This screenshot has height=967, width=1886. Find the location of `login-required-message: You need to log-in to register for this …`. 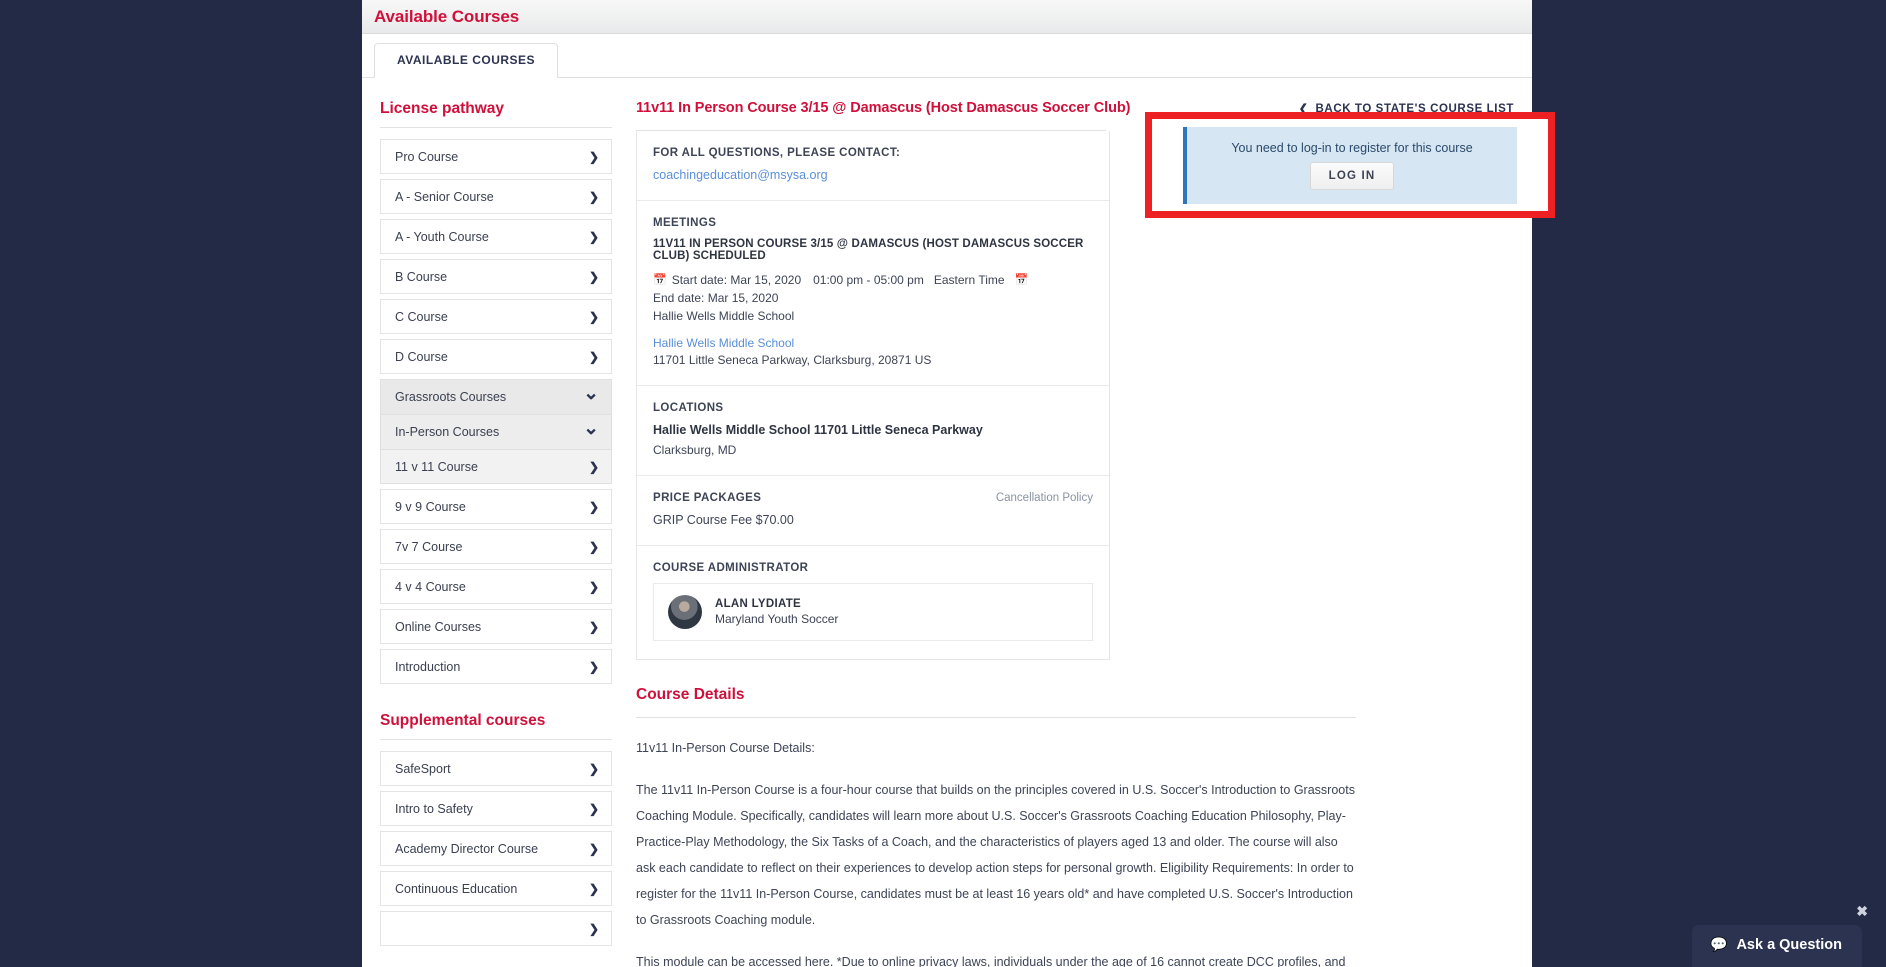

login-required-message: You need to log-in to register for this … is located at coordinates (1352, 147).